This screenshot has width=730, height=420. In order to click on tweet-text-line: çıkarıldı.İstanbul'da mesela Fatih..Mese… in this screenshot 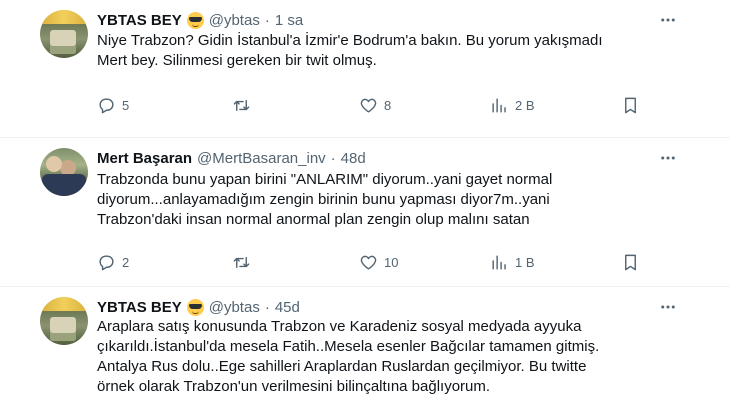, I will do `click(348, 346)`.